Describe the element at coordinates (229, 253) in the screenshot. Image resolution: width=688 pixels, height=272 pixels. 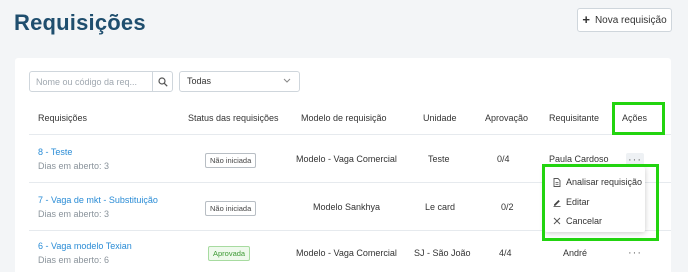
I see `status-badge: Aprovada` at that location.